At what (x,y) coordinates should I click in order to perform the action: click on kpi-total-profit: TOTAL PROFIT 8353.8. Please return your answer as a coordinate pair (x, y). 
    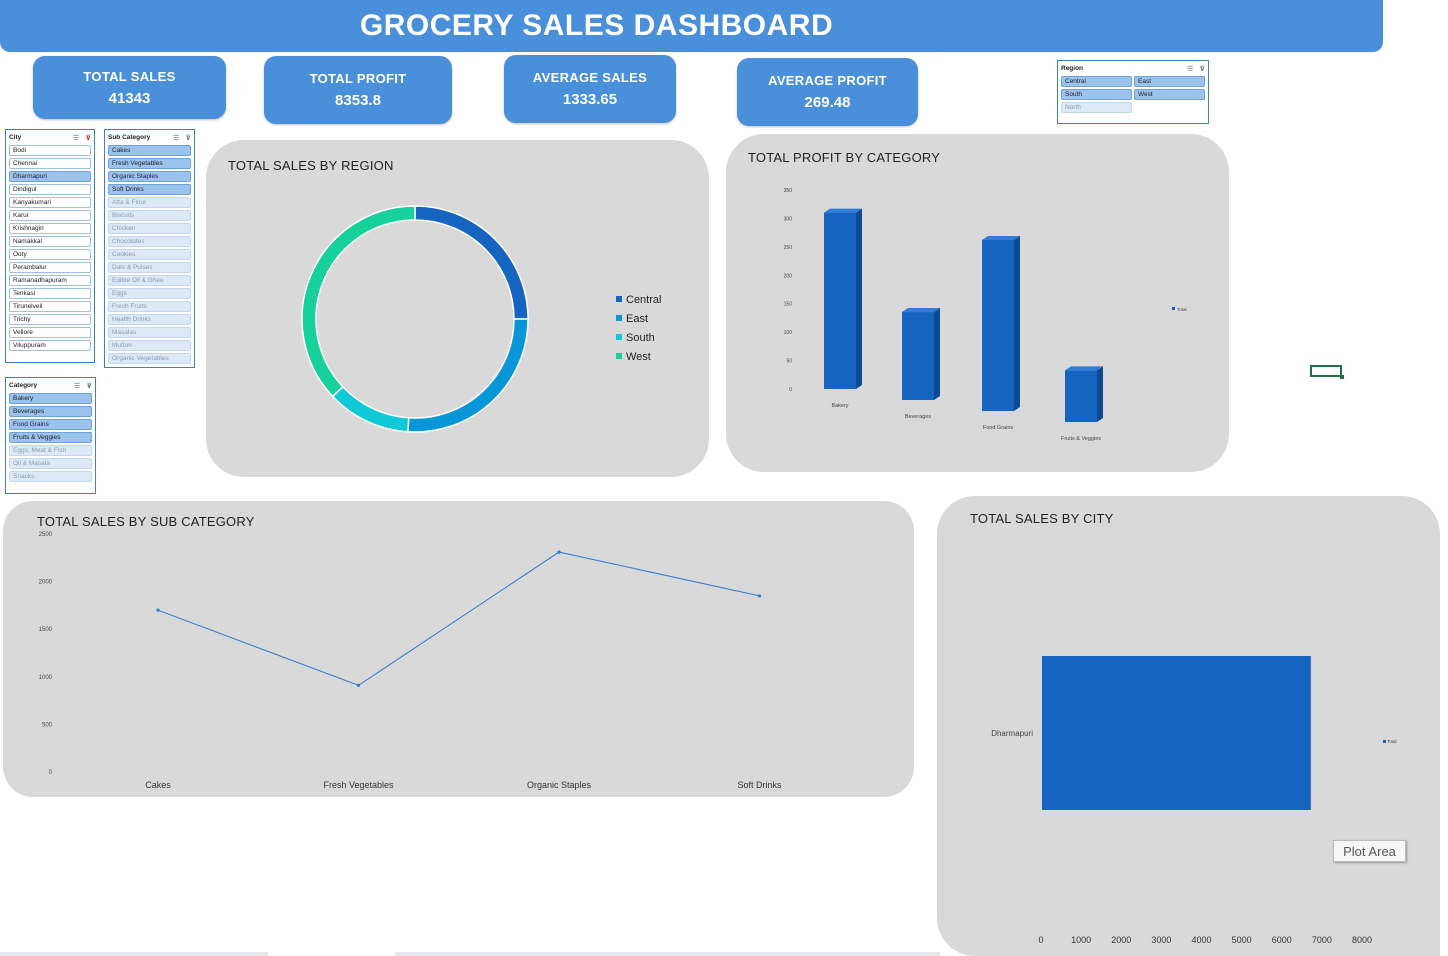
    Looking at the image, I should click on (358, 90).